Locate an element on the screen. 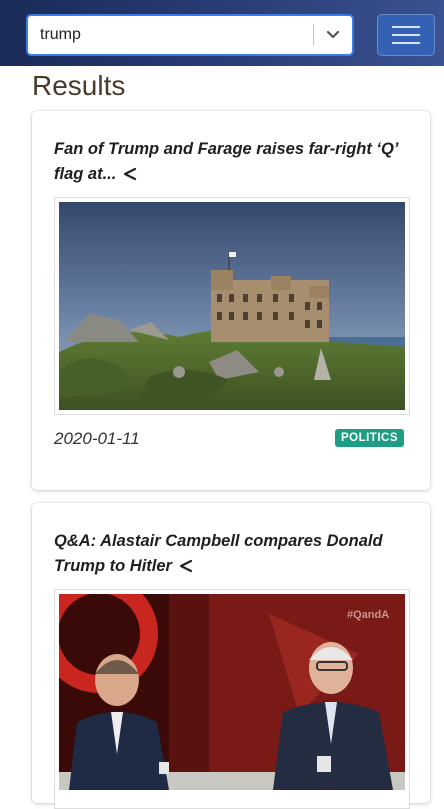 The image size is (444, 809). menu-toggle-button is located at coordinates (406, 35).